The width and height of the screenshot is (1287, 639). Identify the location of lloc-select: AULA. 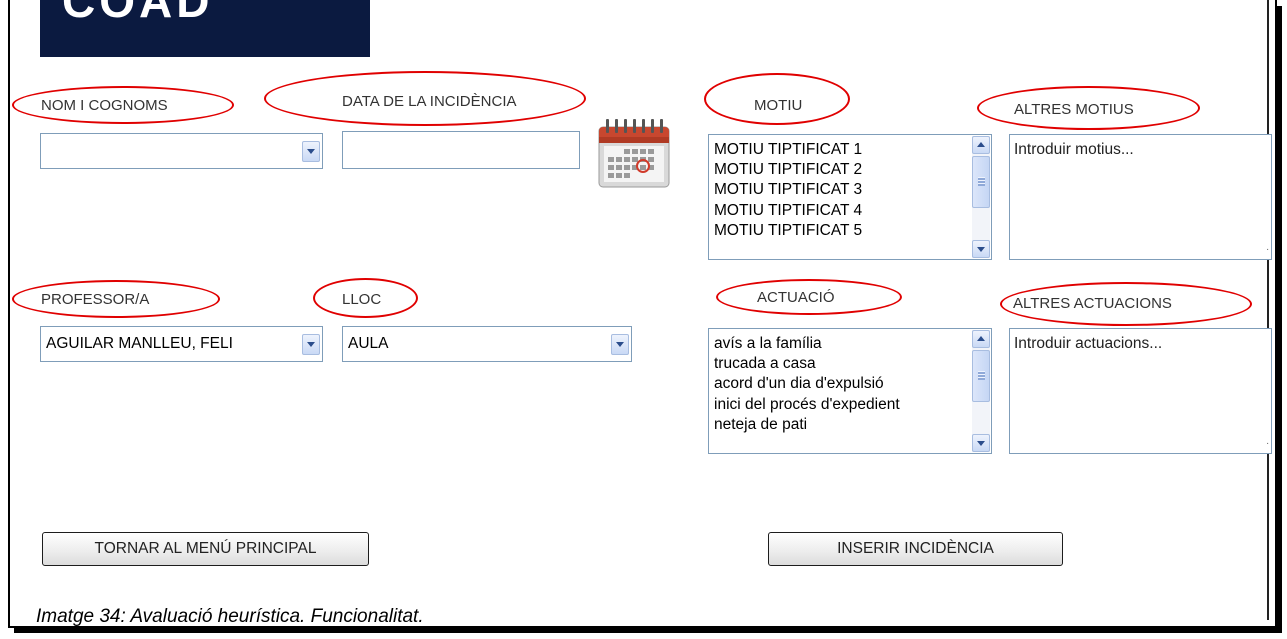
(487, 344).